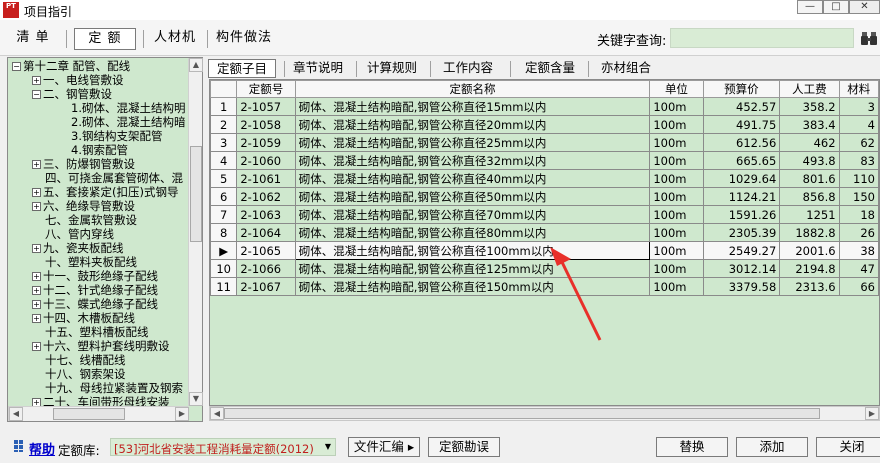  Describe the element at coordinates (858, 89) in the screenshot. I see `column-header-material: 材料` at that location.